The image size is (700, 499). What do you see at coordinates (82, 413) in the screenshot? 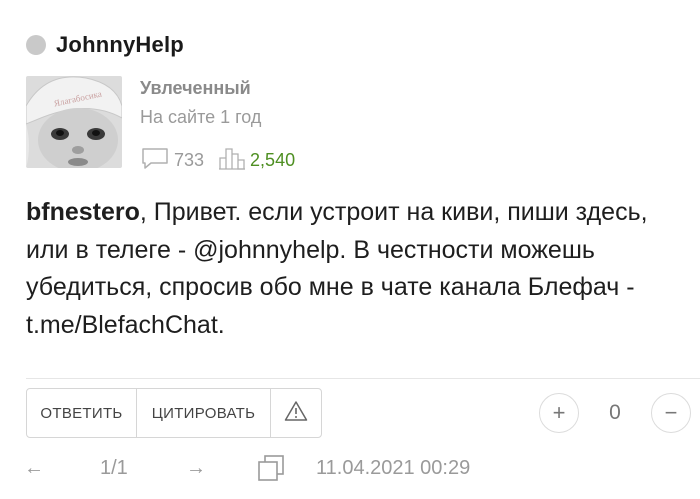
I see `reply-button: ОТВЕТИТЬ` at bounding box center [82, 413].